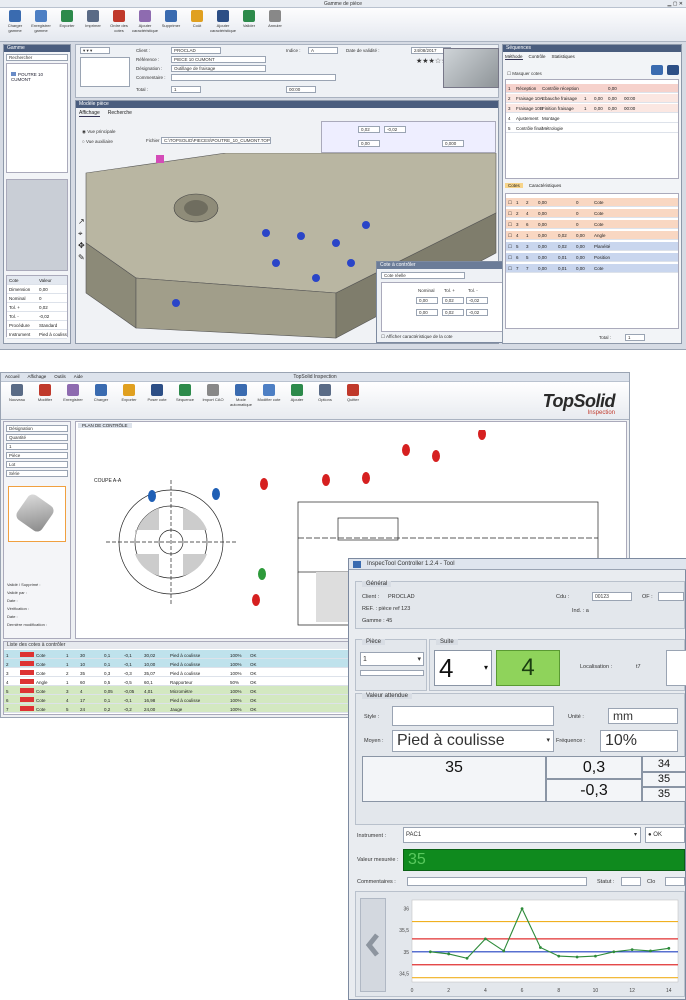  What do you see at coordinates (592, 213) in the screenshot?
I see `table-row: ☐ 2 4 0,00 0 Cote` at bounding box center [592, 213].